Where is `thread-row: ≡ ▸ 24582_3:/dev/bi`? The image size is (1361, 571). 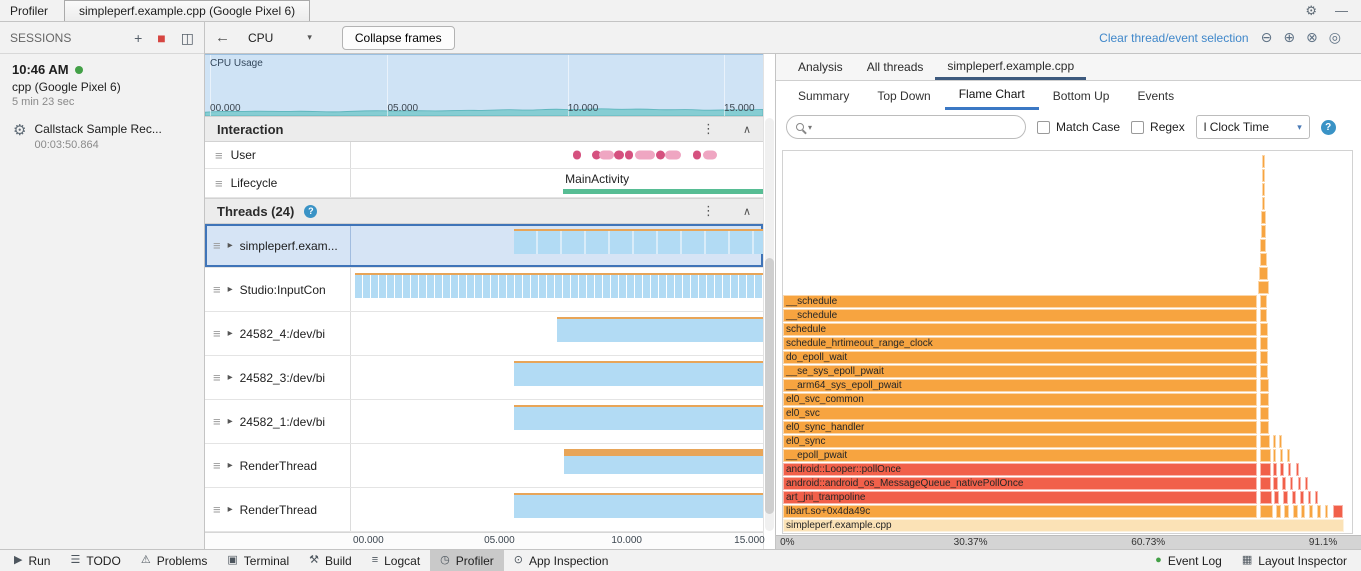
thread-row: ≡ ▸ 24582_3:/dev/bi is located at coordinates (484, 378).